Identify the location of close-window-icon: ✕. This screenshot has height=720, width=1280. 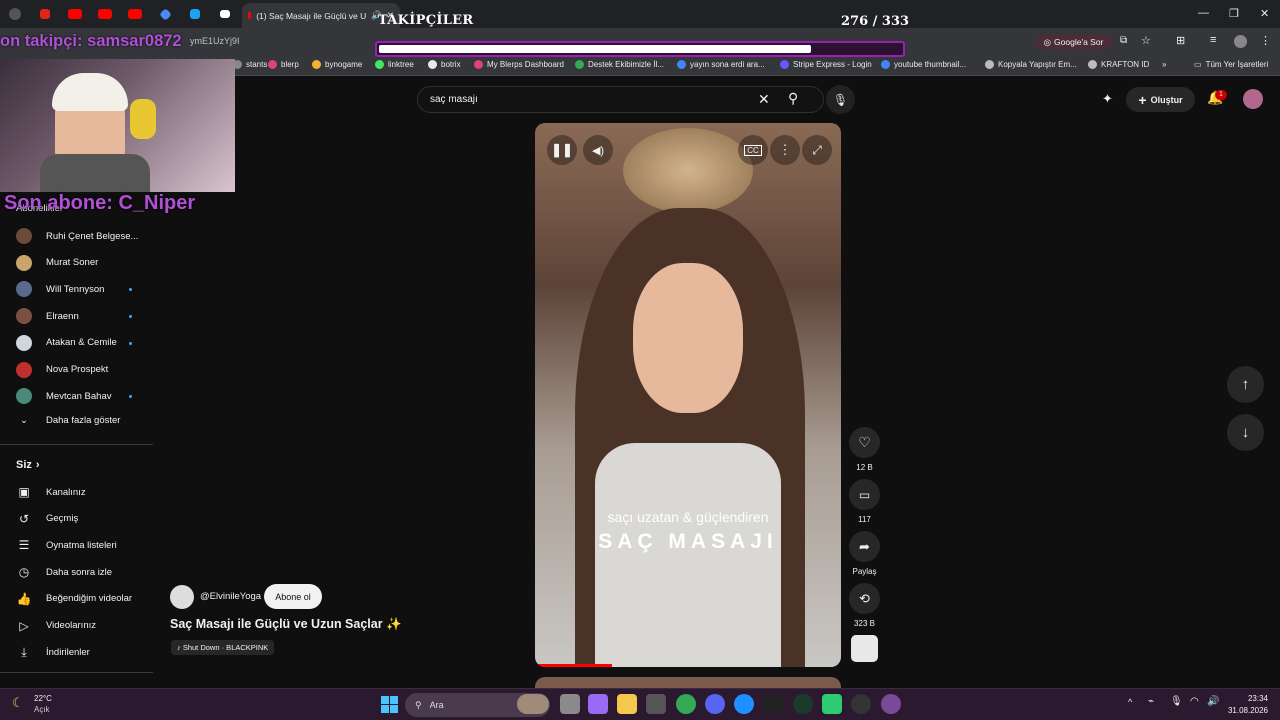
(1264, 13).